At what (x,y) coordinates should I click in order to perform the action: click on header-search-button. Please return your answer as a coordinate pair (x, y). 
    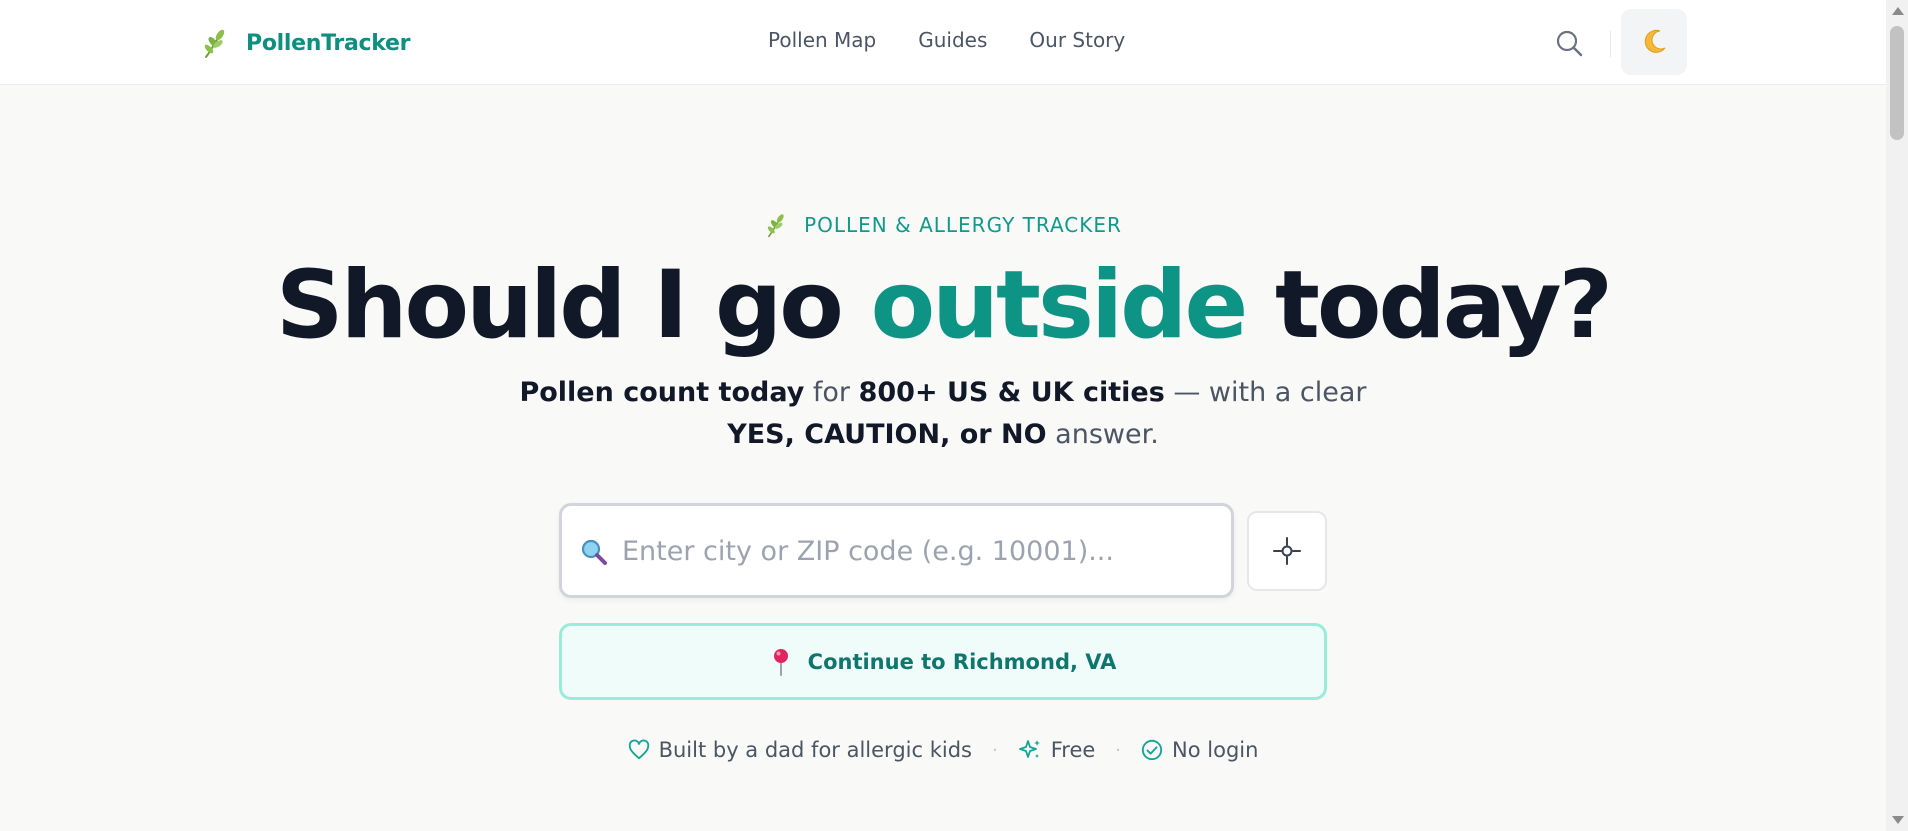
    Looking at the image, I should click on (1569, 43).